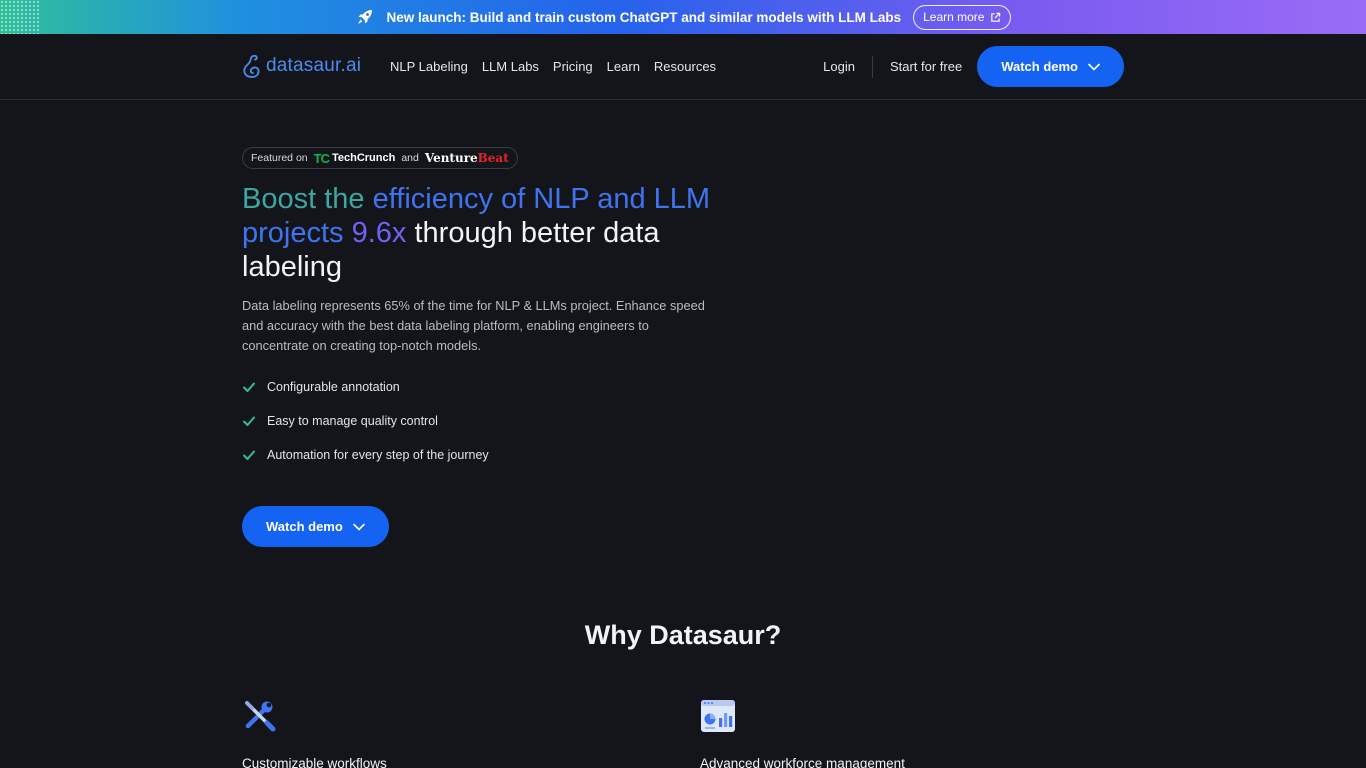  Describe the element at coordinates (379, 233) in the screenshot. I see `hero-title-highlight: 9.6x` at that location.